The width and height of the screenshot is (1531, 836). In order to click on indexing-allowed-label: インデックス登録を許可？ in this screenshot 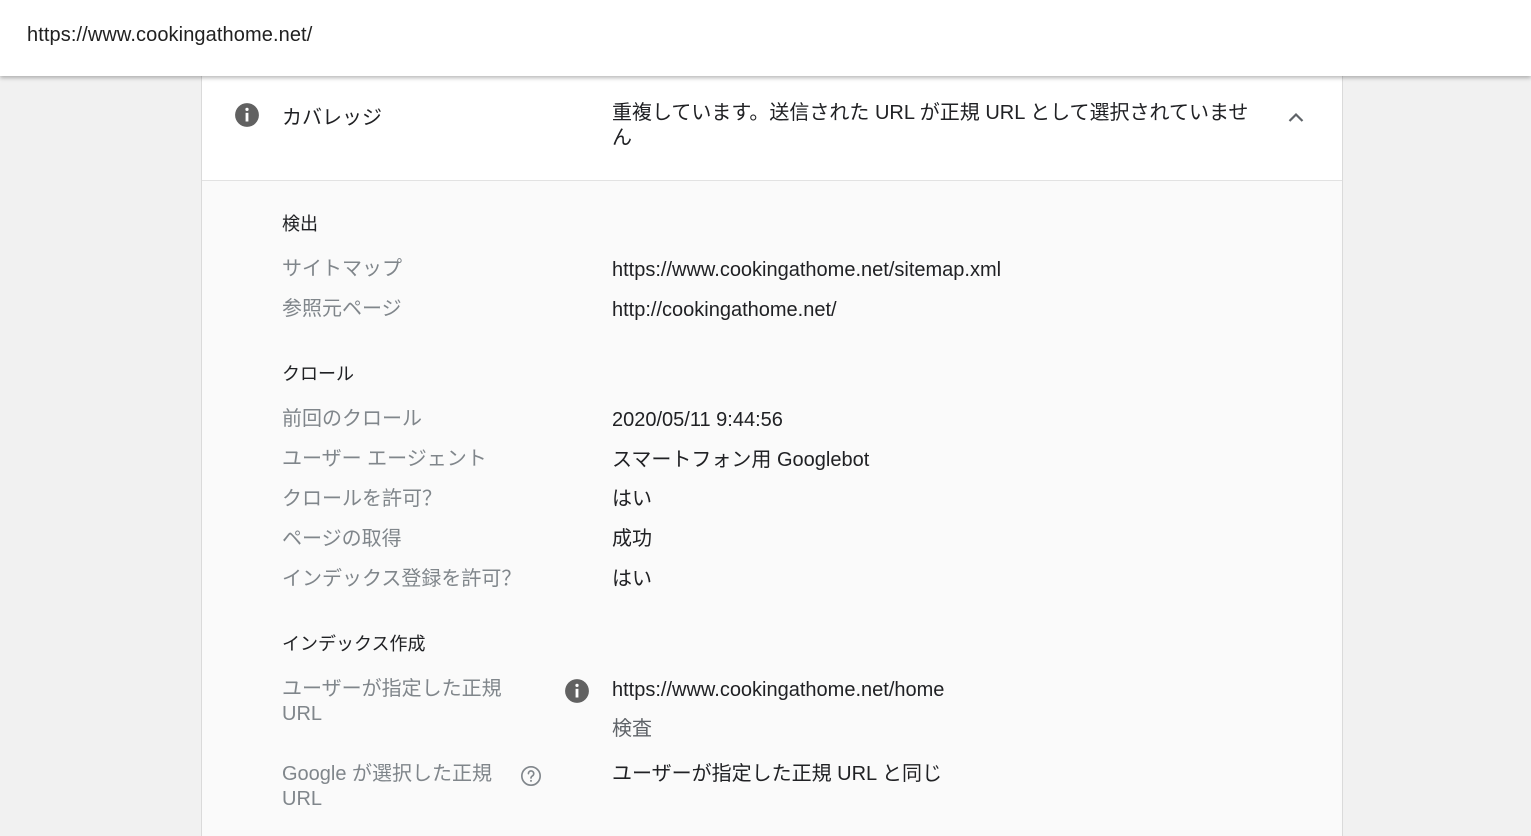, I will do `click(402, 579)`.